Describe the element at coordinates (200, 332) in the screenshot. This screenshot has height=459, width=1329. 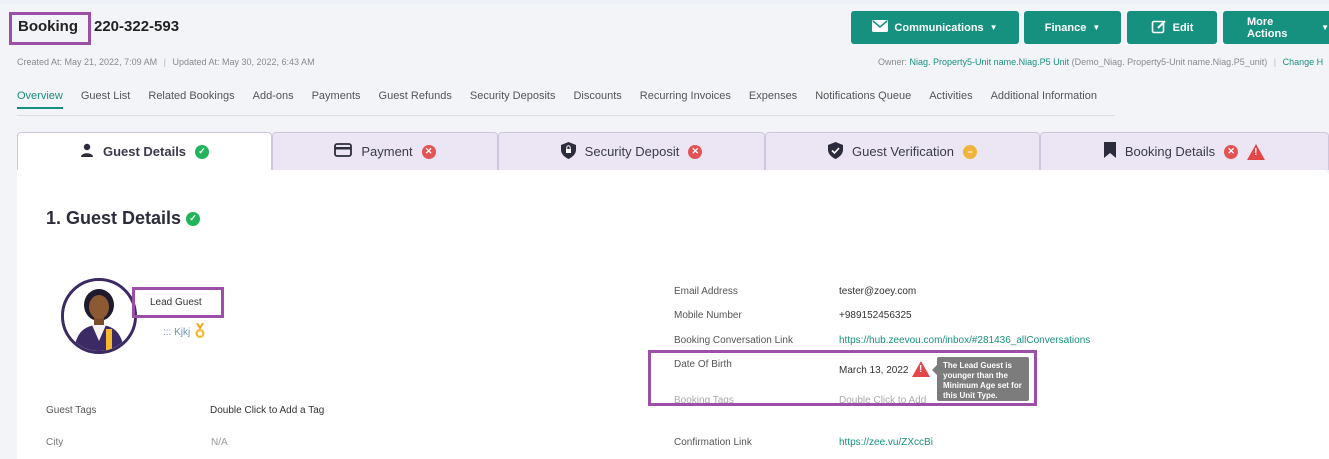
I see `medal-icon` at that location.